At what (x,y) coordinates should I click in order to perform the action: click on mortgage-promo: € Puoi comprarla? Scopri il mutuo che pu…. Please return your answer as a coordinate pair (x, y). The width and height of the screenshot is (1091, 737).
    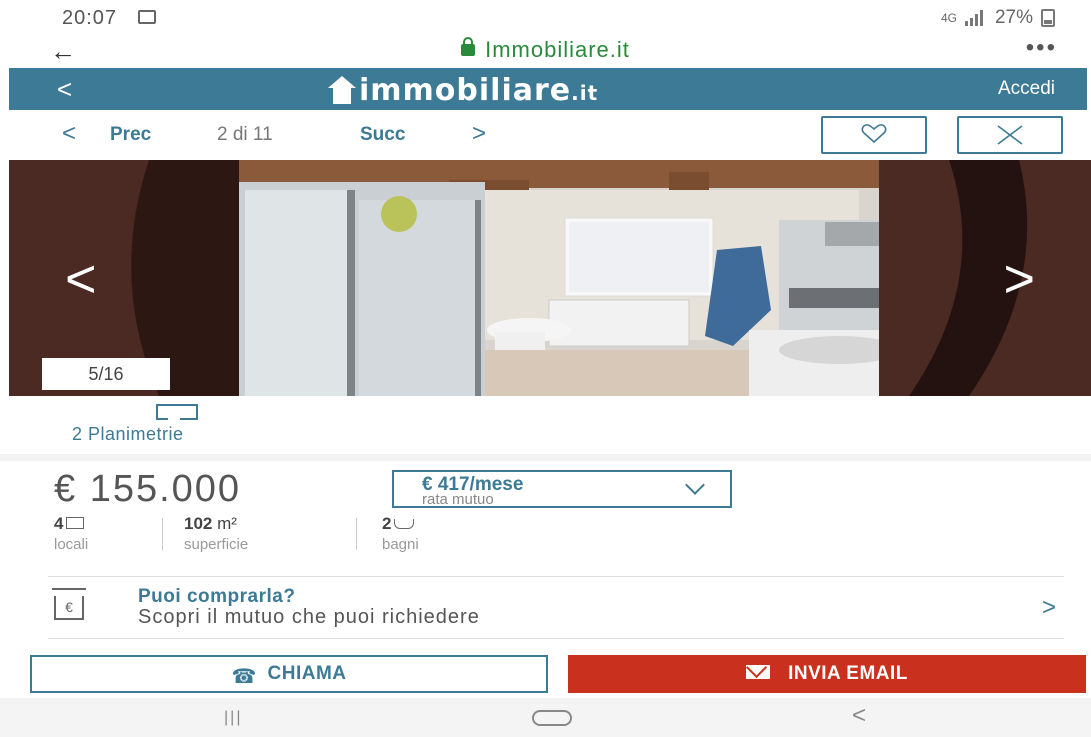
    Looking at the image, I should click on (556, 608).